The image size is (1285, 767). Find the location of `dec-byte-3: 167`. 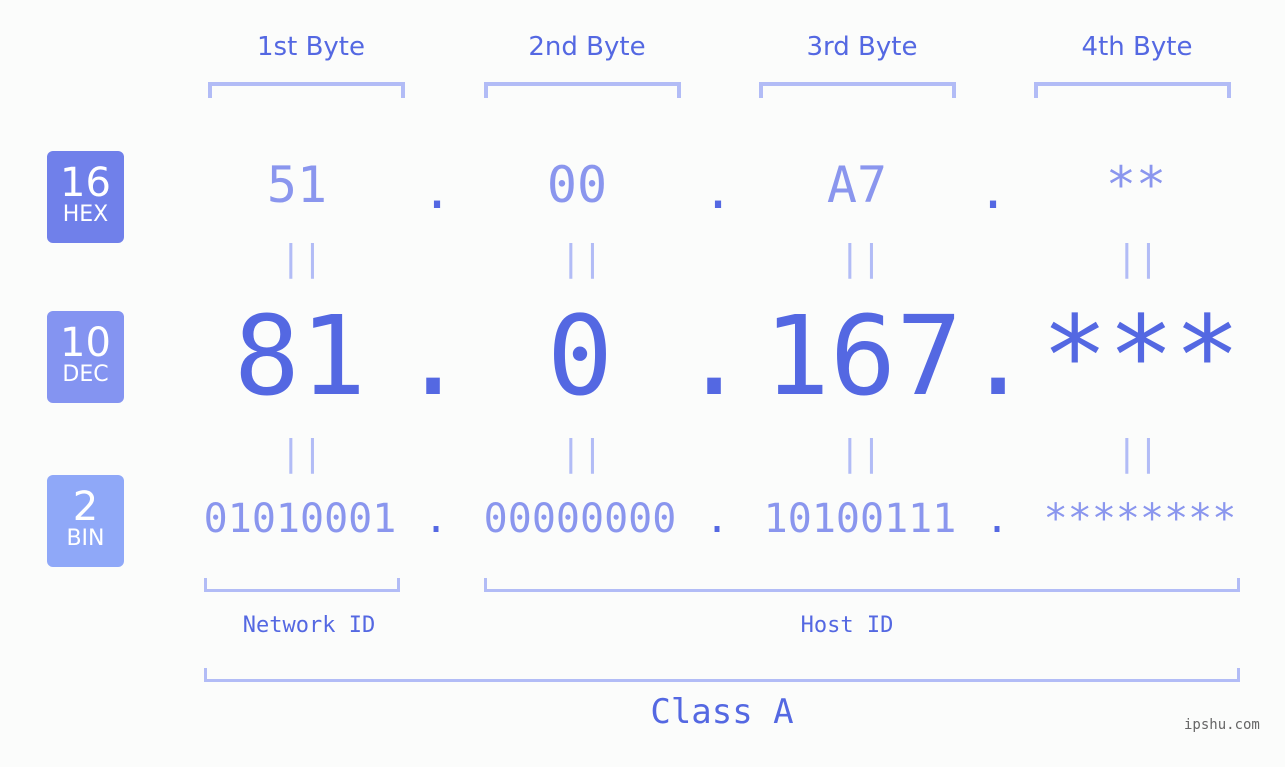

dec-byte-3: 167 is located at coordinates (863, 356).